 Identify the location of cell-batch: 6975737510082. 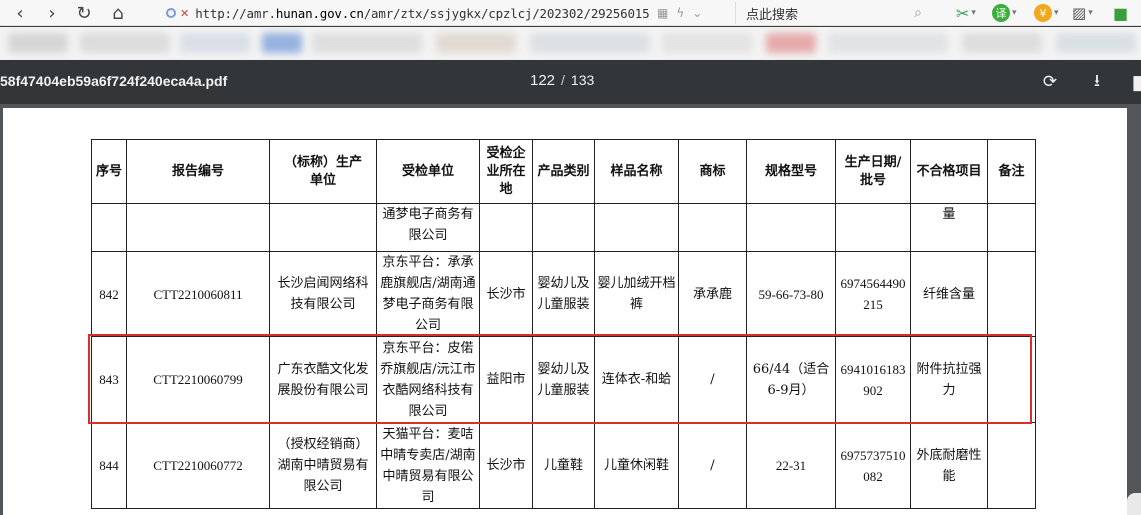
(873, 465).